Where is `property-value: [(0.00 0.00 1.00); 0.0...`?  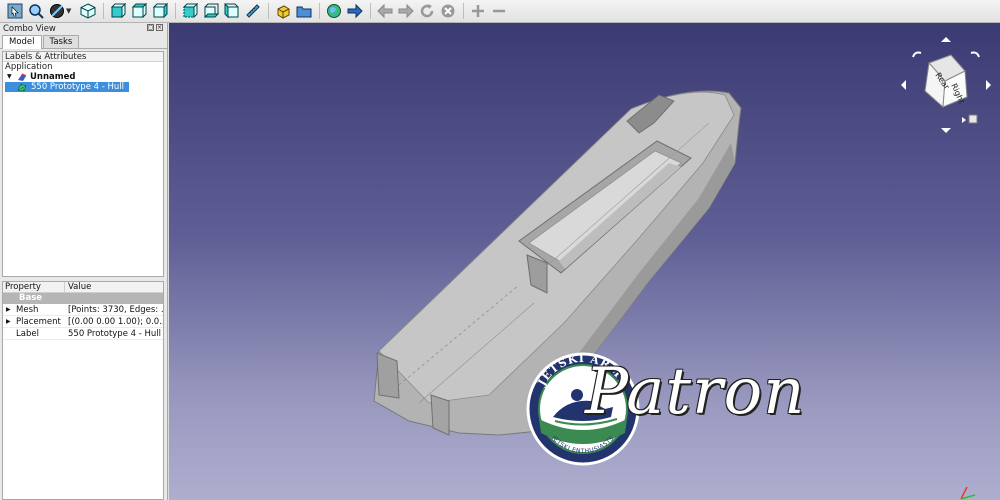 property-value: [(0.00 0.00 1.00); 0.0... is located at coordinates (114, 321).